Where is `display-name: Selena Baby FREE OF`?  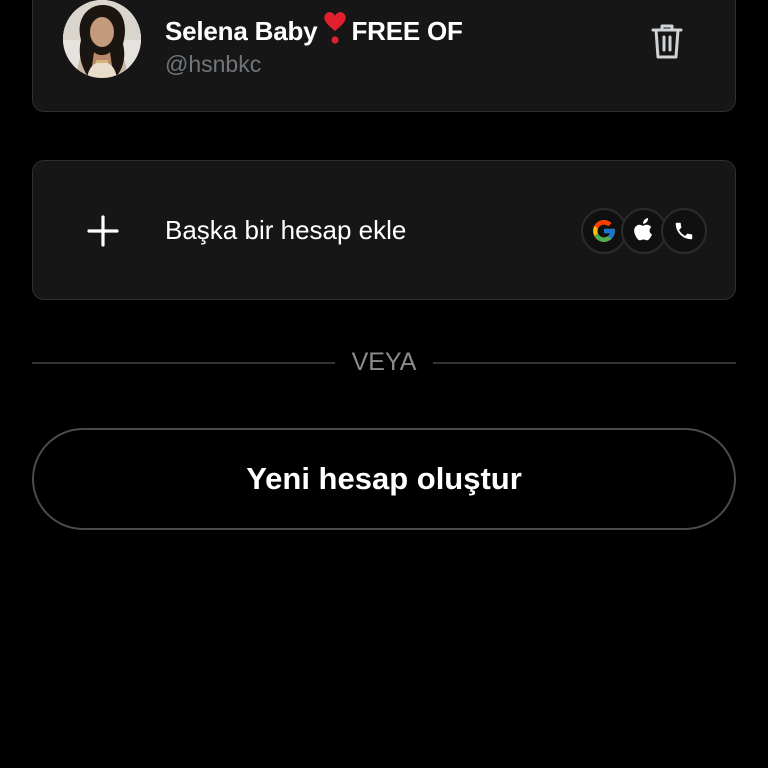 display-name: Selena Baby FREE OF is located at coordinates (314, 31).